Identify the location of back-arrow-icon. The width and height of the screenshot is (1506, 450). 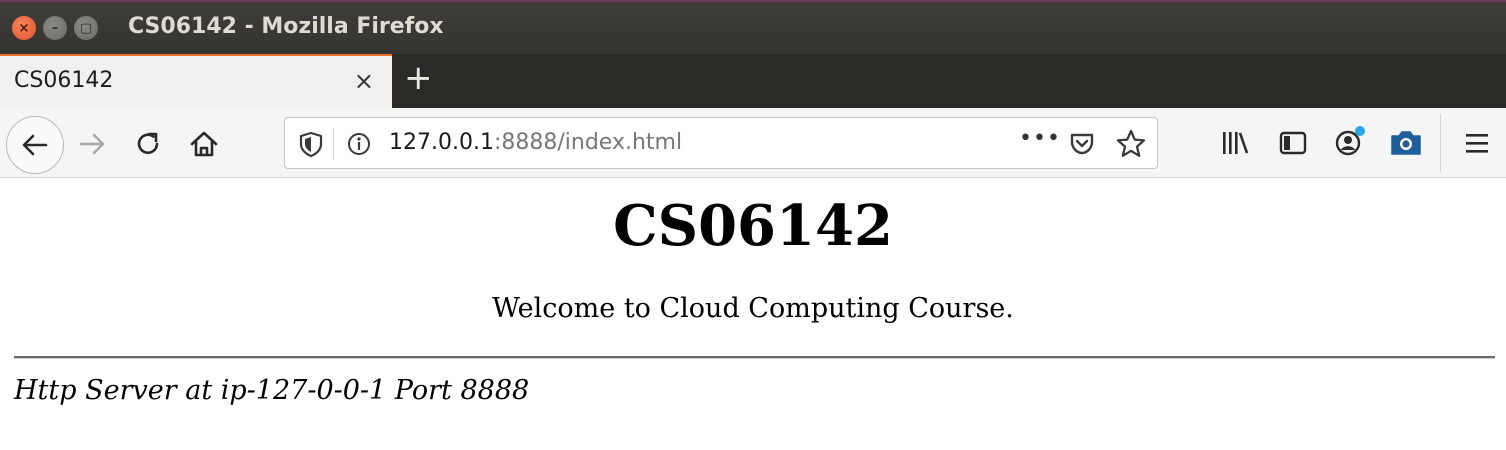
(35, 145).